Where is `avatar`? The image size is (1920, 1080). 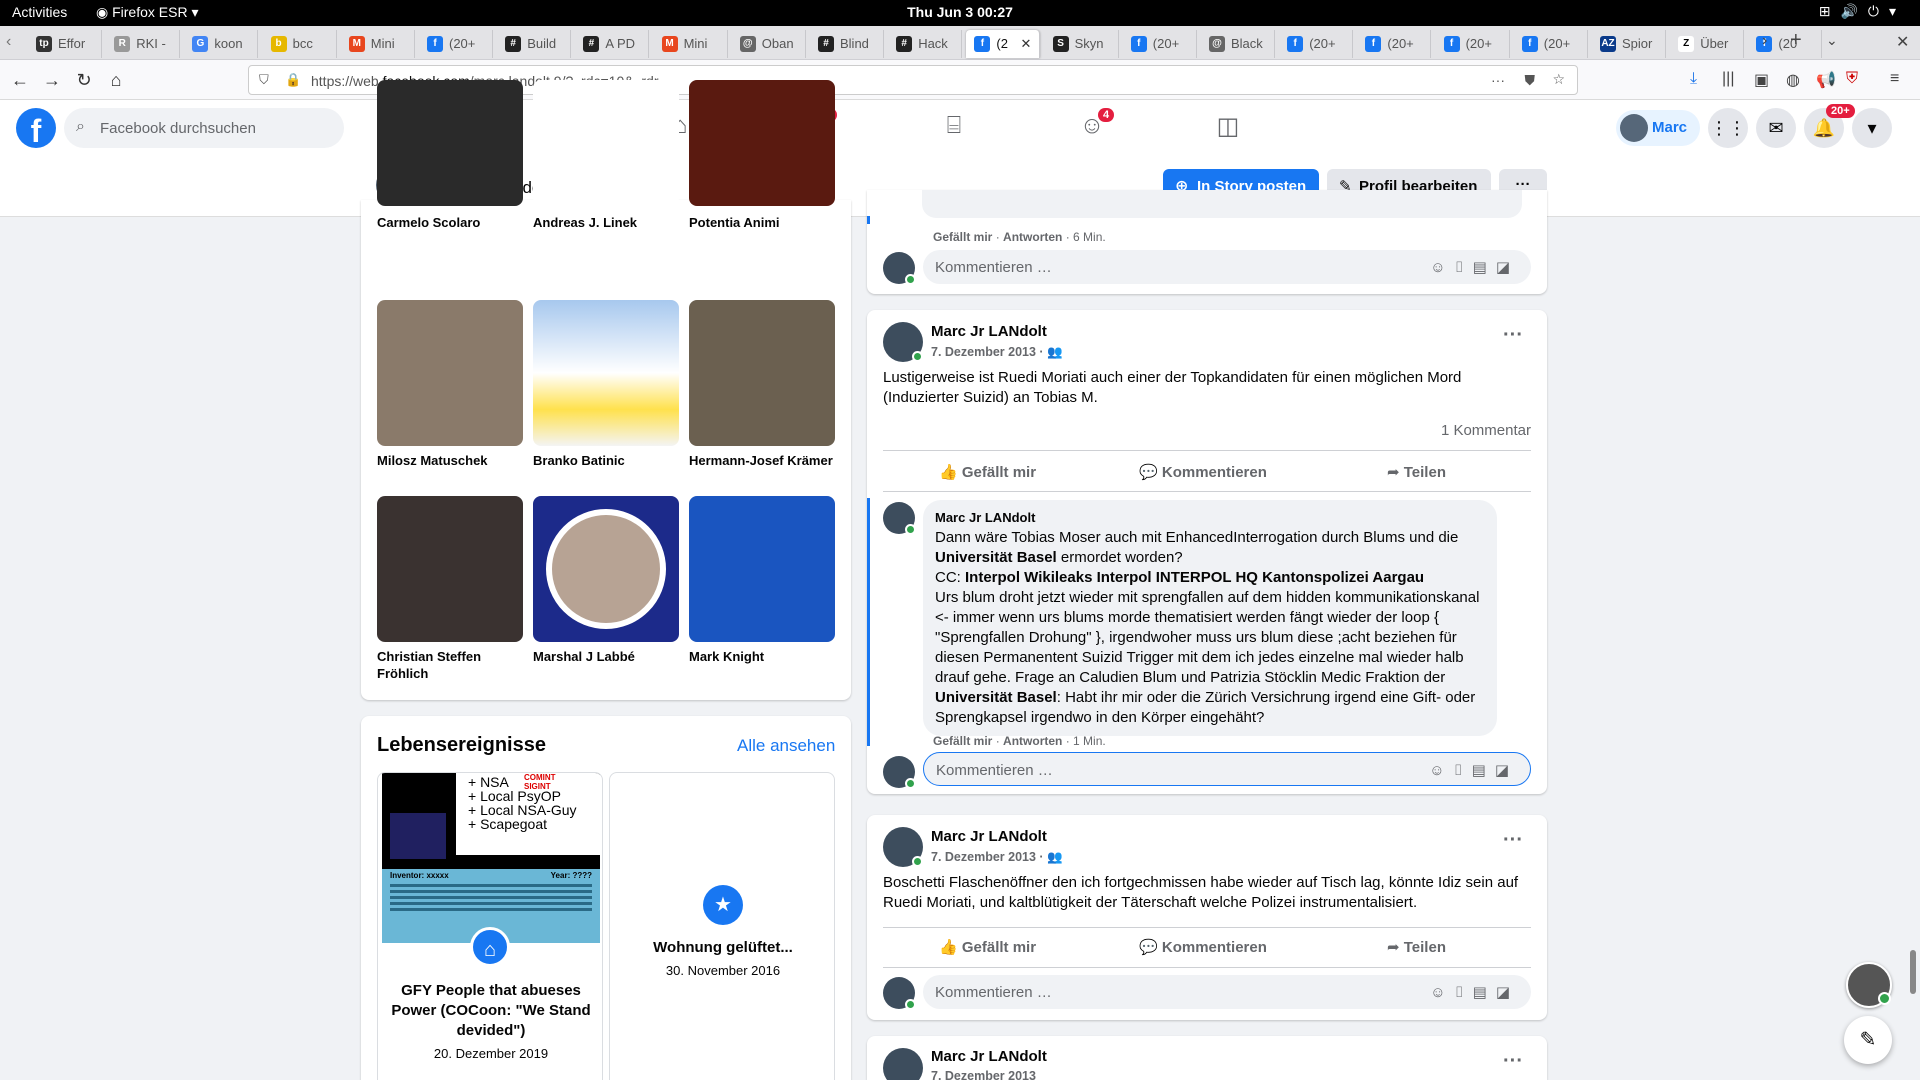 avatar is located at coordinates (903, 1064).